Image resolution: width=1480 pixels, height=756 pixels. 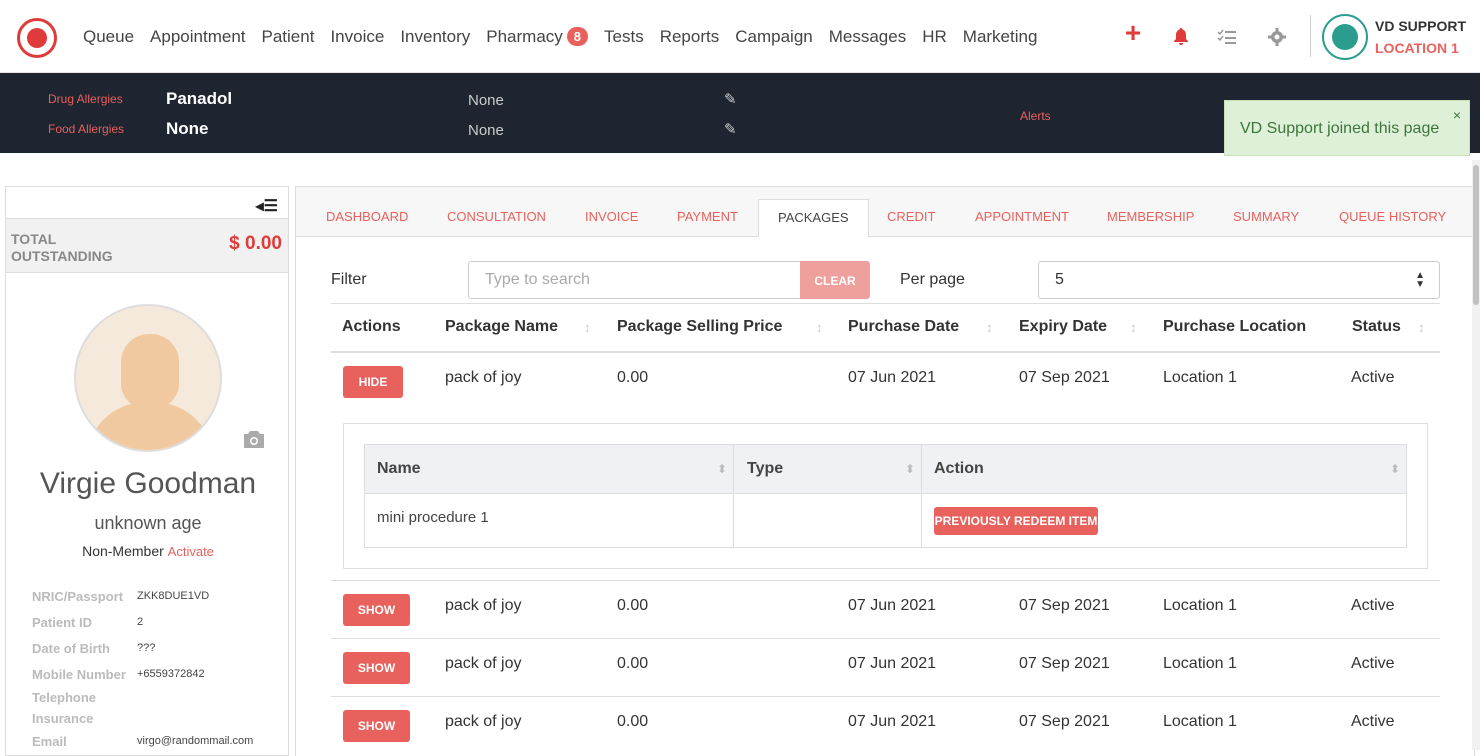 I want to click on close-icon: ×, so click(x=1457, y=115).